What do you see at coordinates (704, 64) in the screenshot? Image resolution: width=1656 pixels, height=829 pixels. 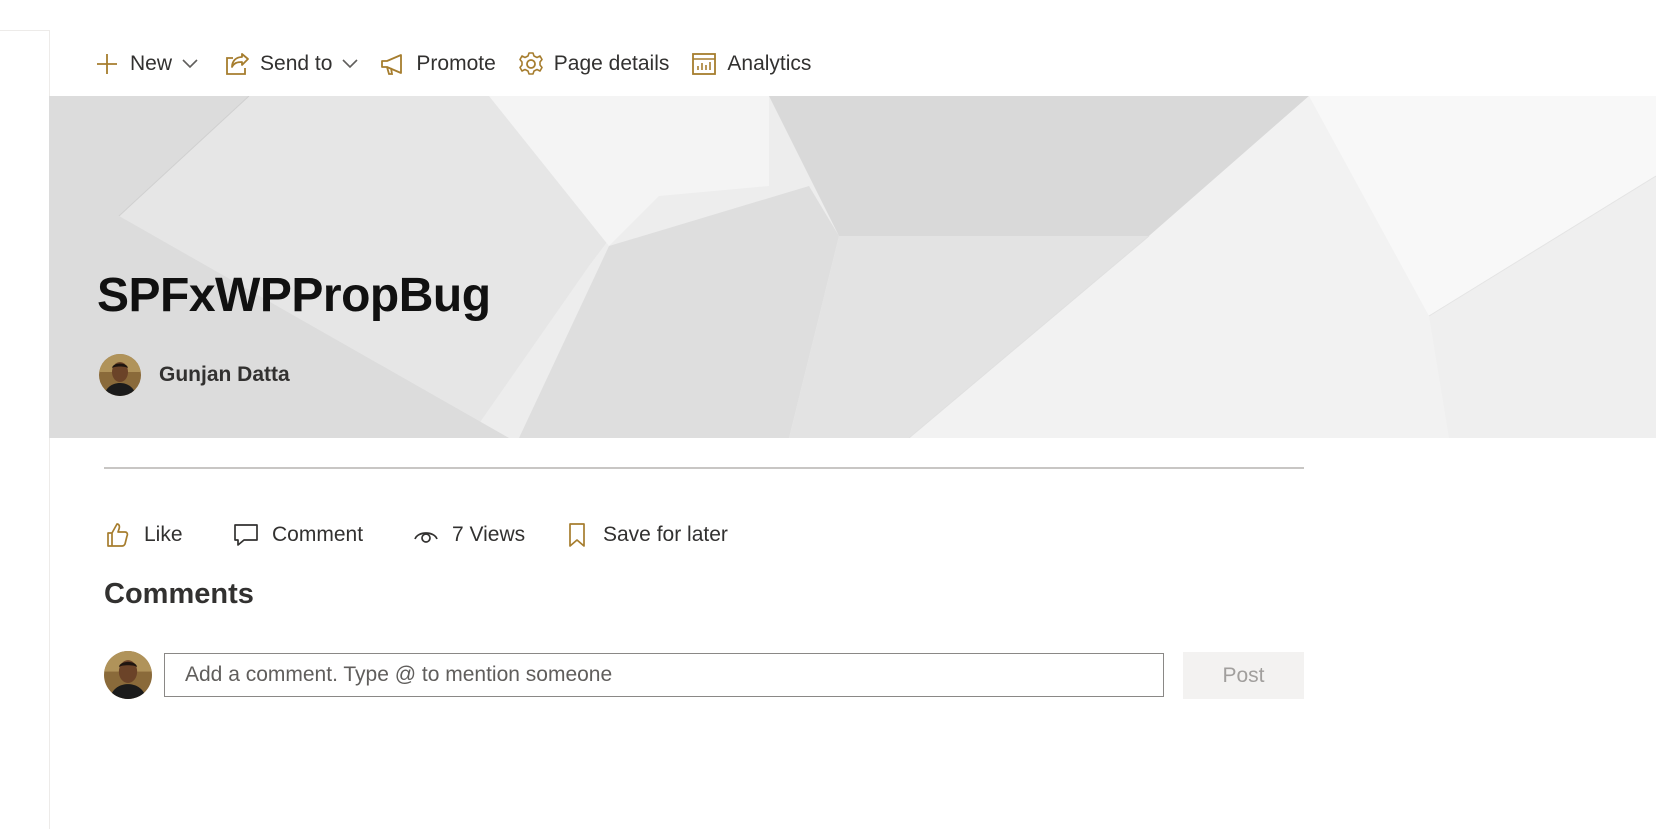 I see `analytics-icon` at bounding box center [704, 64].